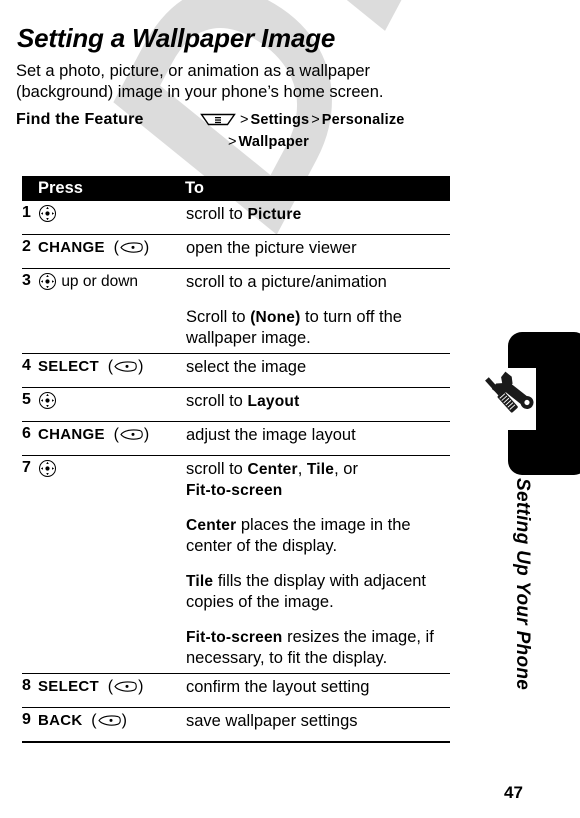  Describe the element at coordinates (274, 214) in the screenshot. I see `to-text-bold: Picture` at that location.